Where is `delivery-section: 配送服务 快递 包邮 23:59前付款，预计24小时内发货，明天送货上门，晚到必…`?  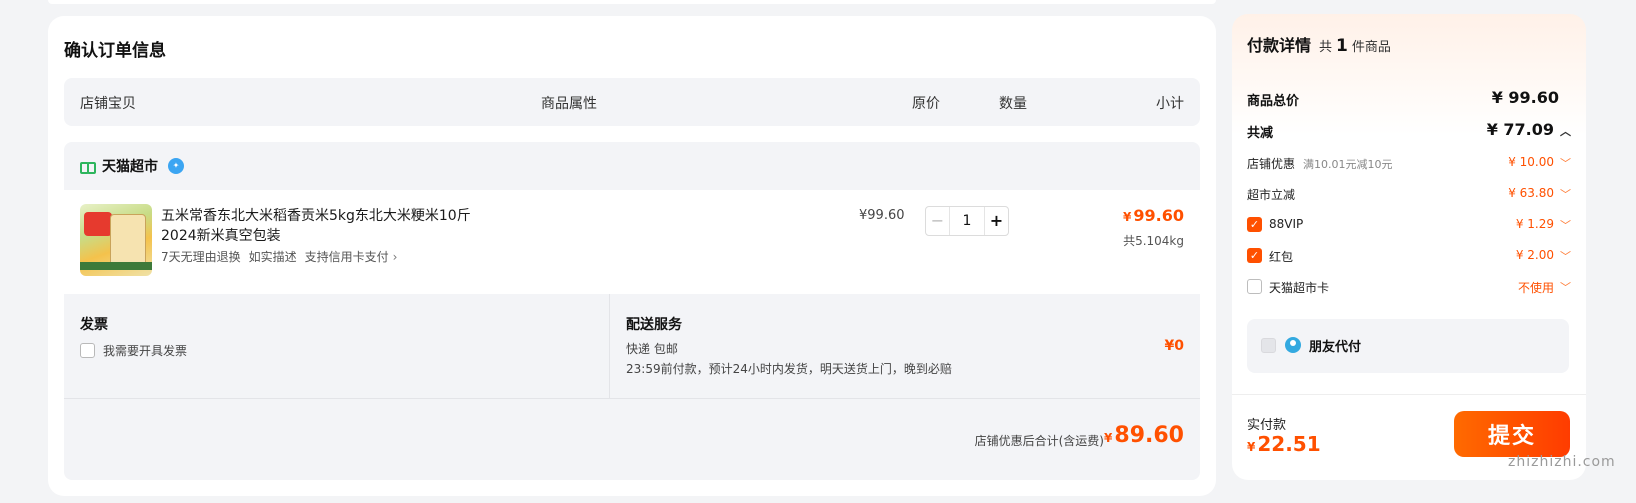
delivery-section: 配送服务 快递 包邮 23:59前付款，预计24小时内发货，明天送货上门，晚到必… is located at coordinates (904, 346).